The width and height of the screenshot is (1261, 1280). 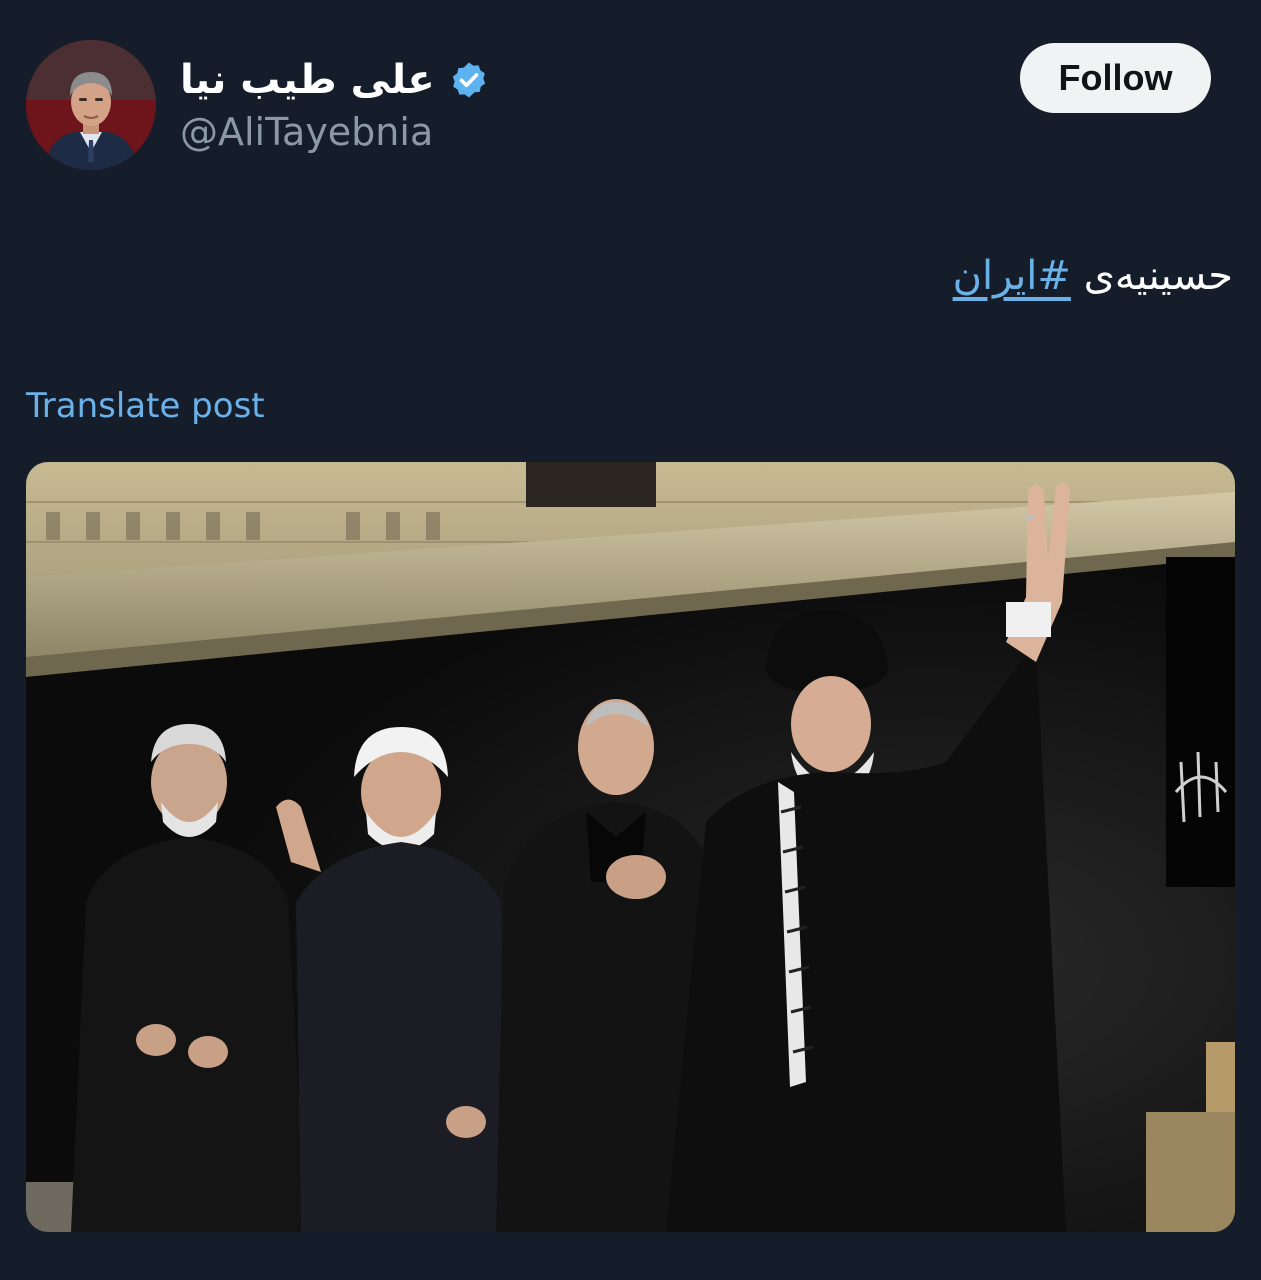 I want to click on profile-photo-icon, so click(x=91, y=105).